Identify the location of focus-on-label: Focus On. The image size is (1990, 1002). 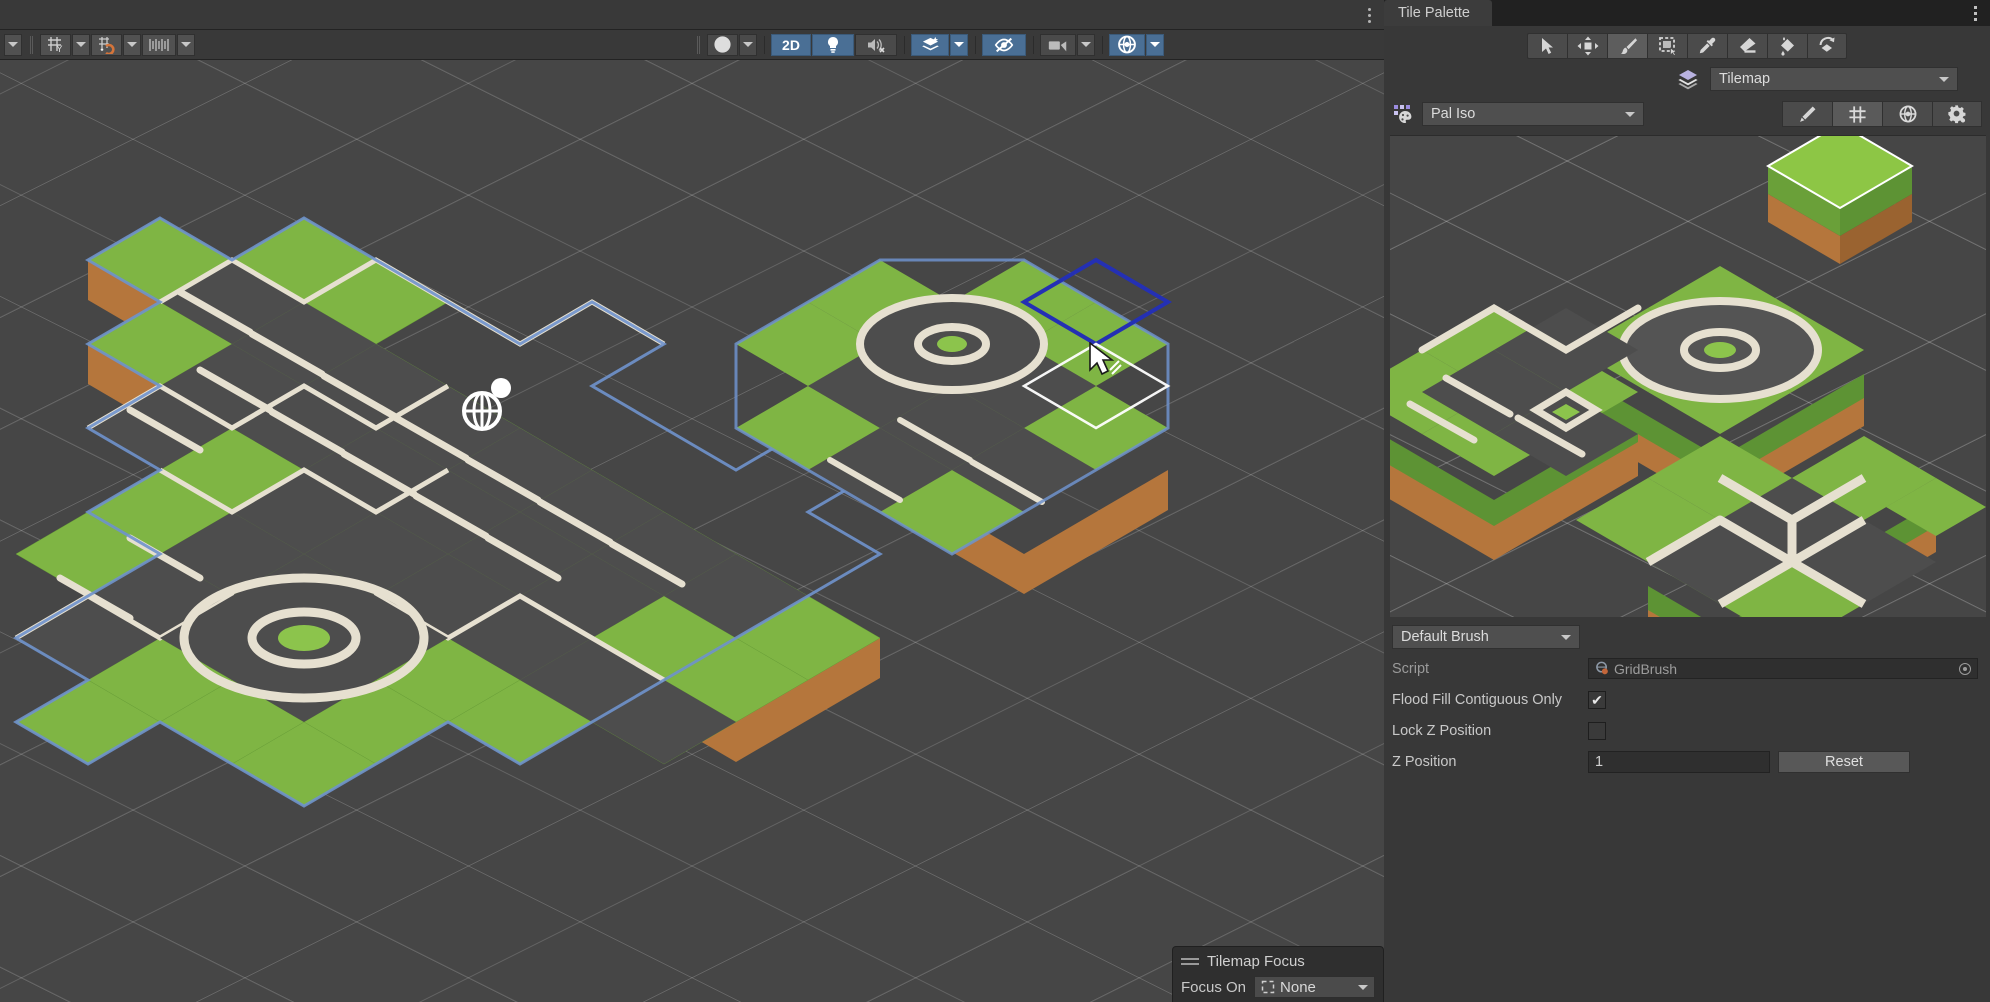
(1214, 987).